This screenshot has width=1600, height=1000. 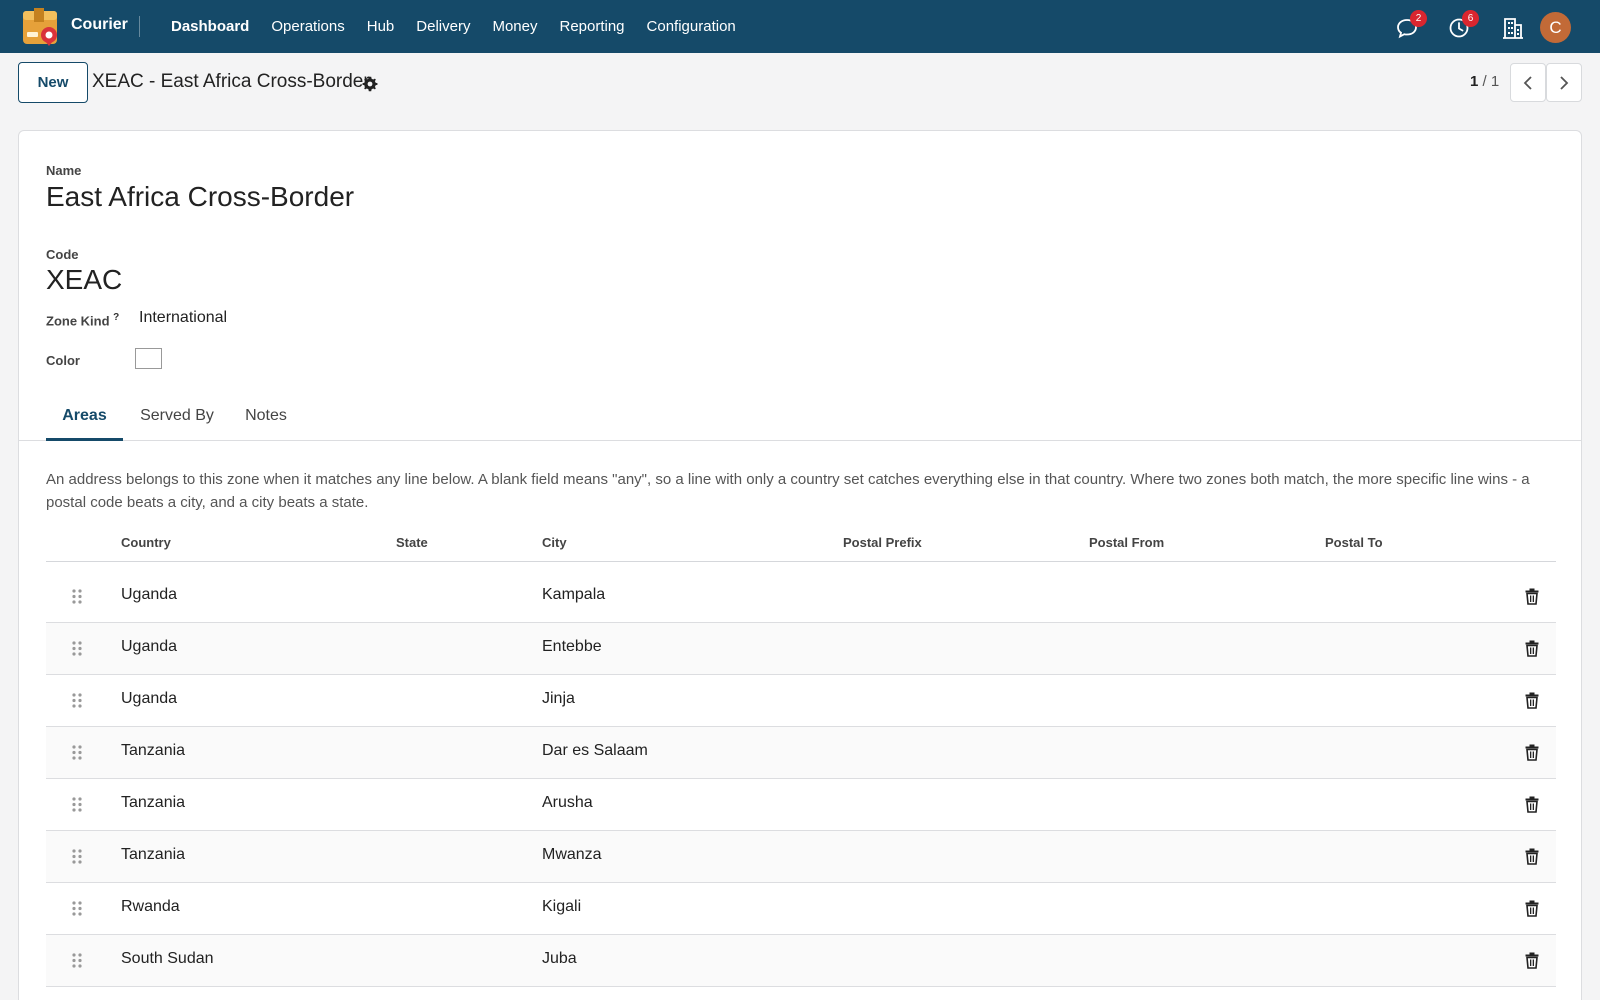 I want to click on activities-count-badge: 6, so click(x=1470, y=18).